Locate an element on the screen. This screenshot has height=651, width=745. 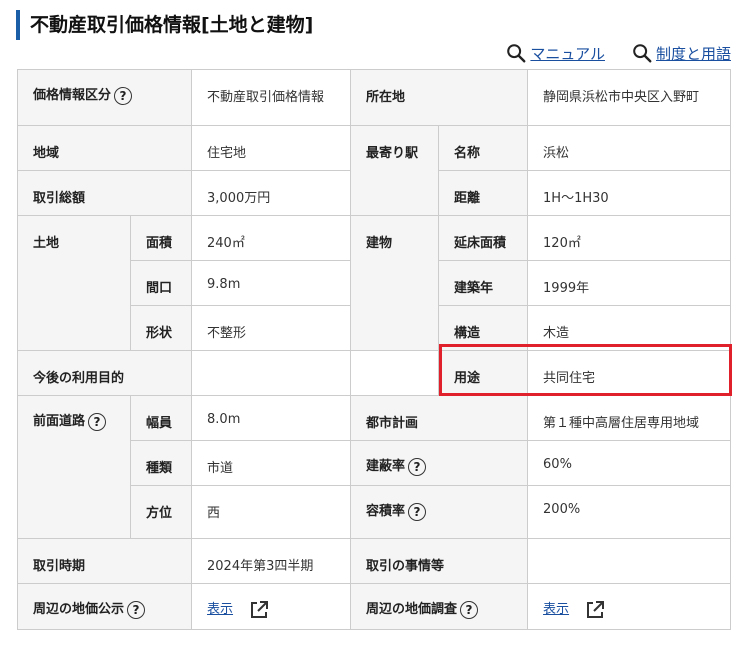
front-road-header: 前面道路? is located at coordinates (74, 467).